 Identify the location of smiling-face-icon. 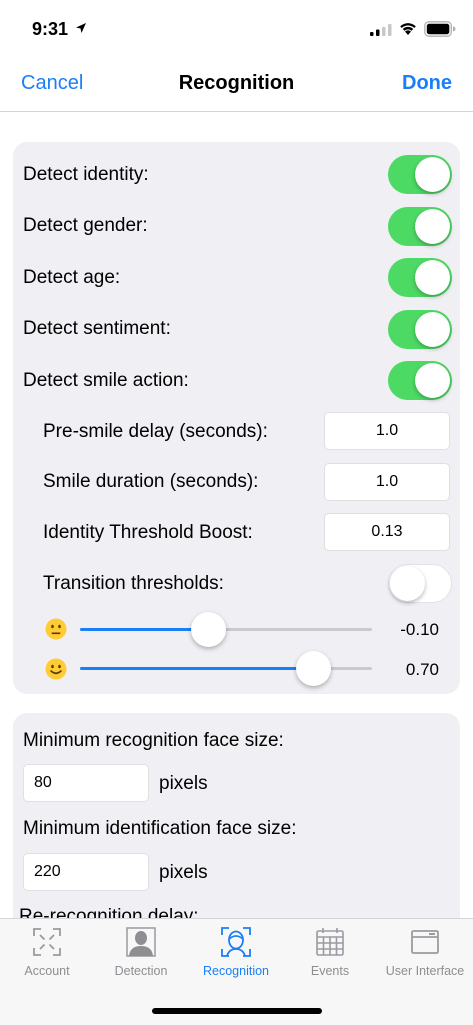
(56, 669).